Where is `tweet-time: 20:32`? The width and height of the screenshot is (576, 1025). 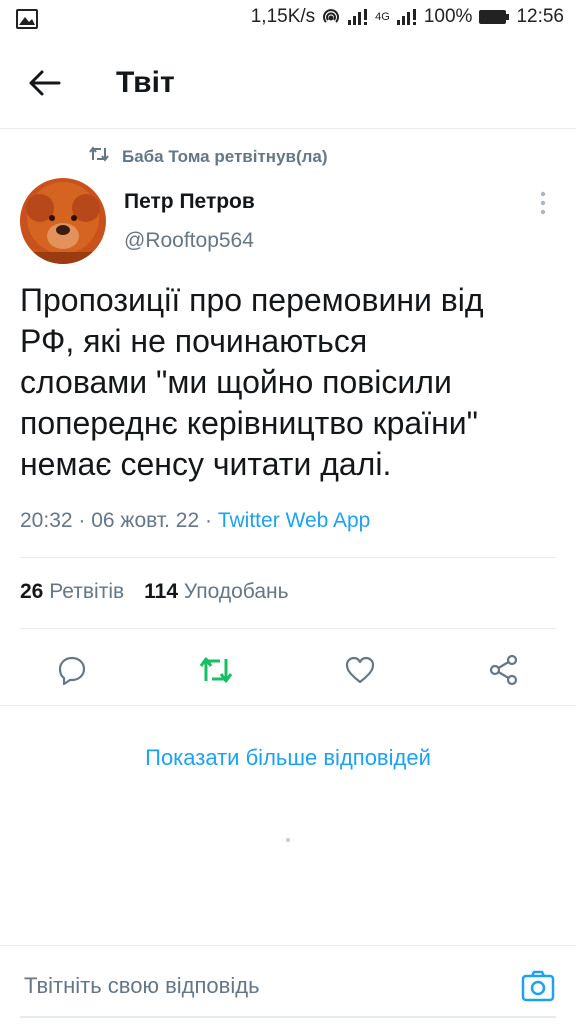 tweet-time: 20:32 is located at coordinates (46, 520).